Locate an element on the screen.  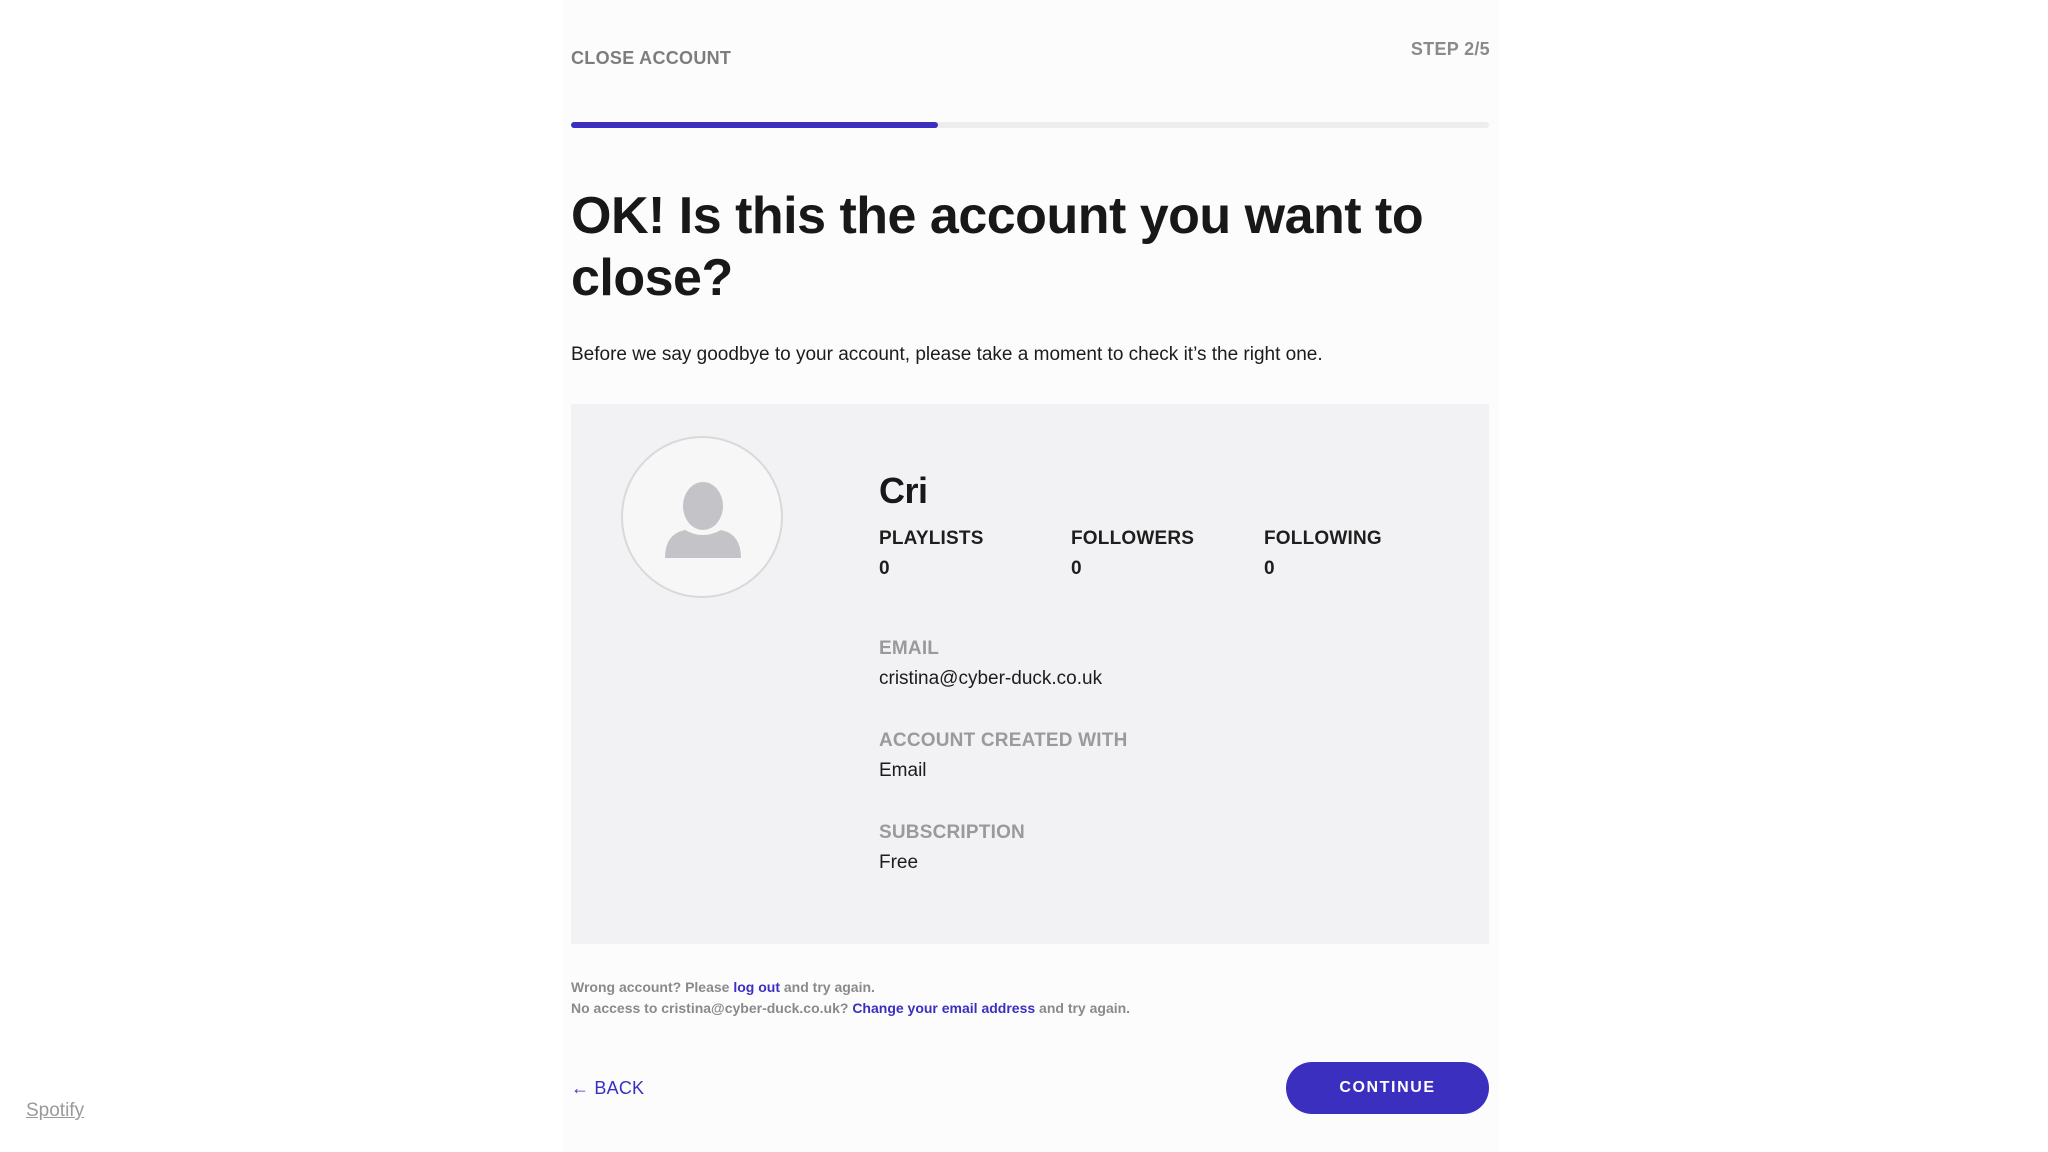
field-value: Free is located at coordinates (899, 862).